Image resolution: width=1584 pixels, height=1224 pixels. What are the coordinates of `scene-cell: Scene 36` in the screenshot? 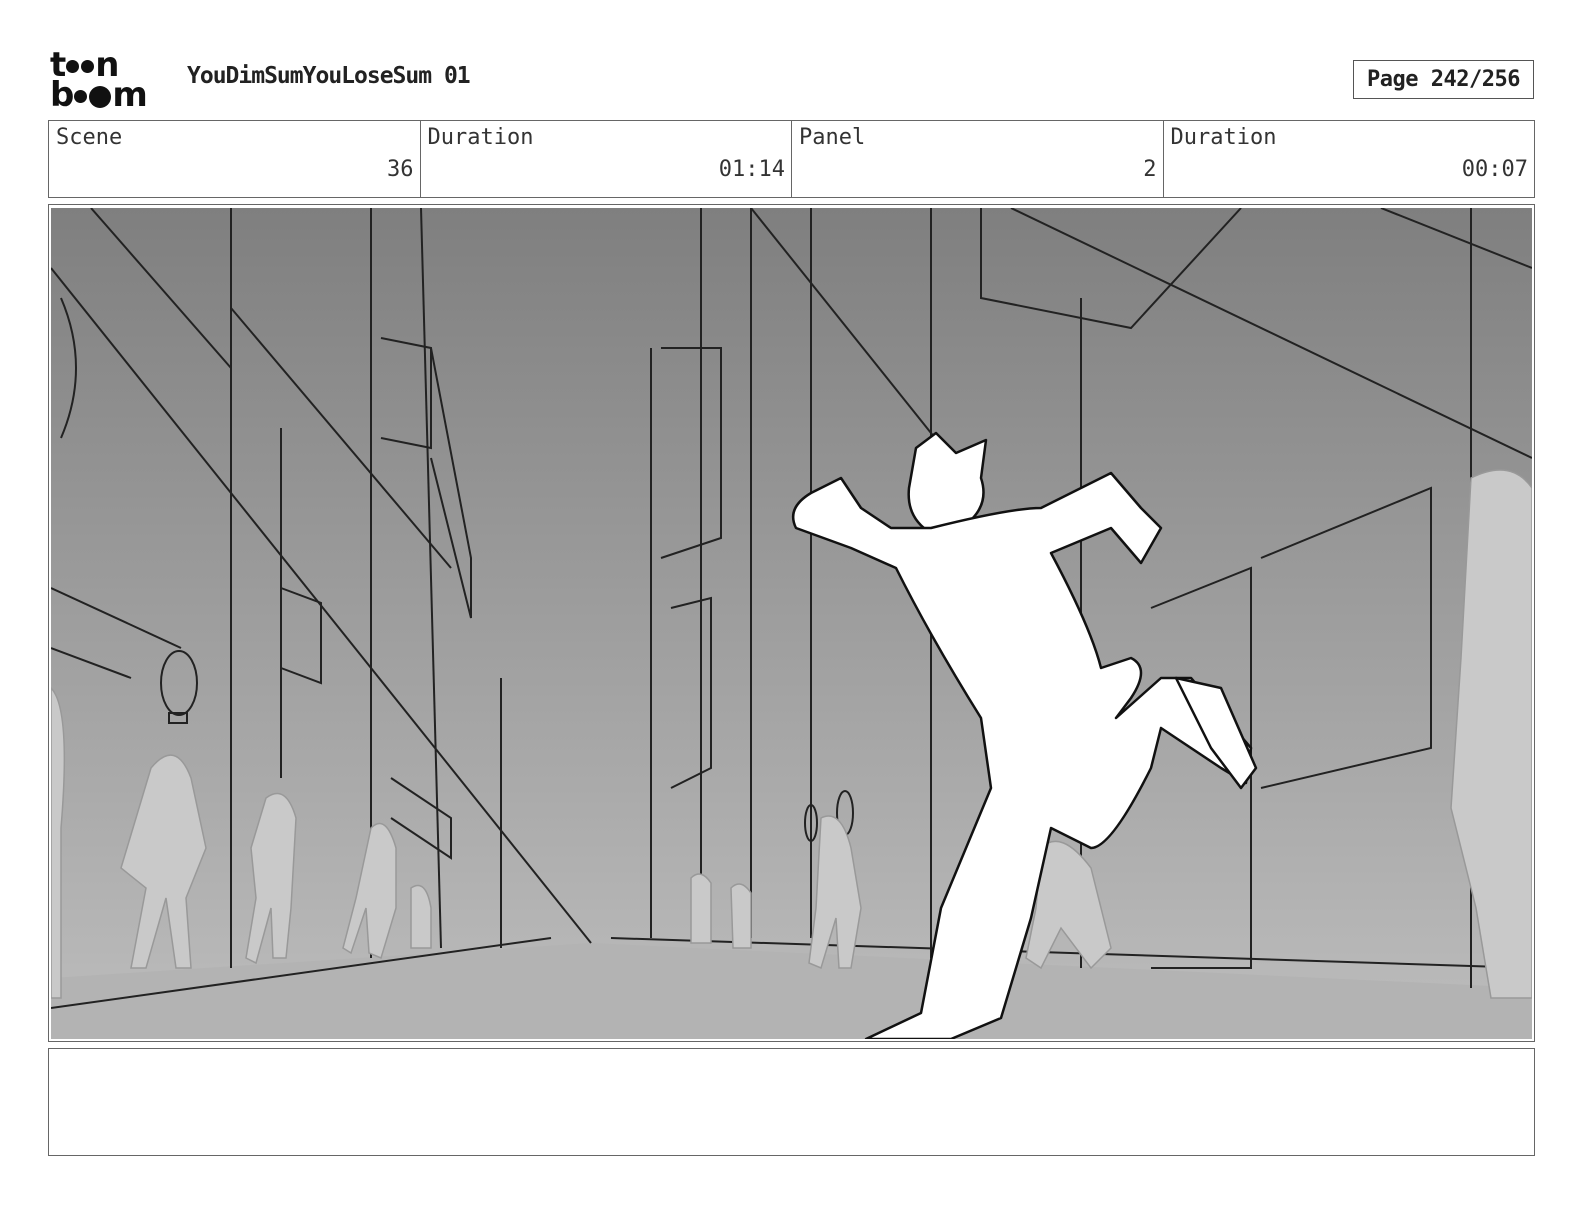 It's located at (235, 159).